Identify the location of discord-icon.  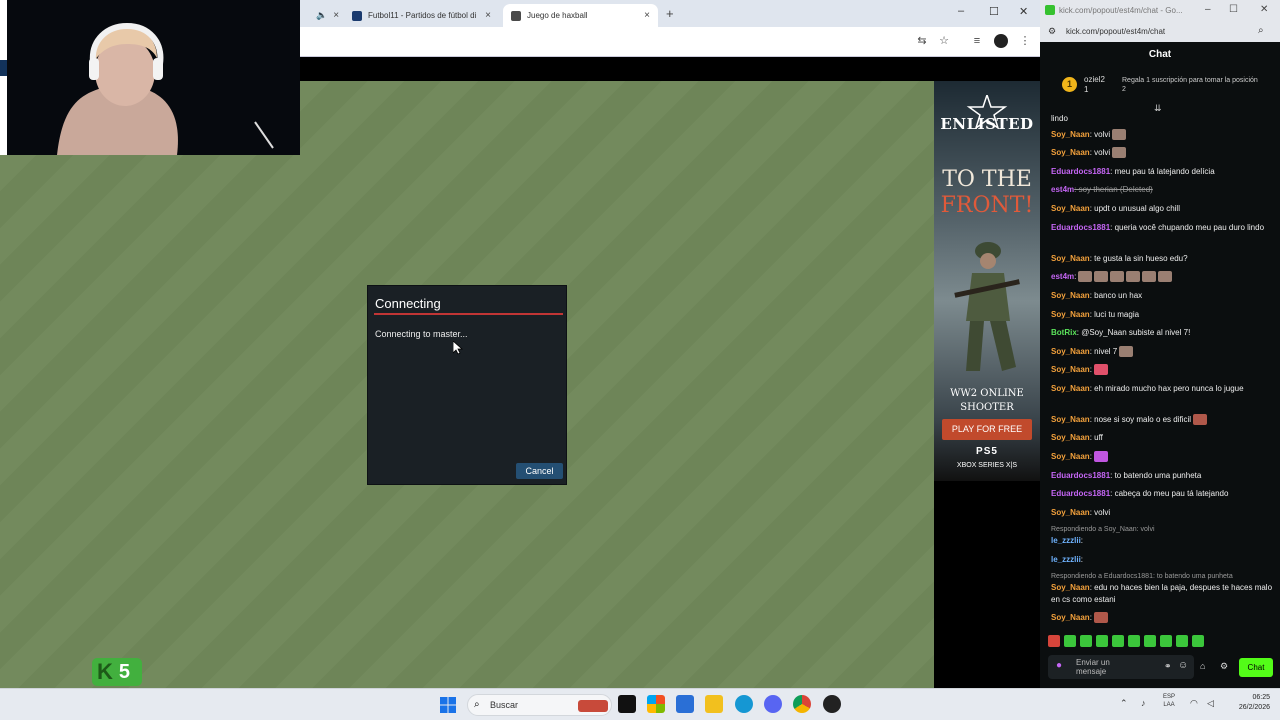
(773, 704).